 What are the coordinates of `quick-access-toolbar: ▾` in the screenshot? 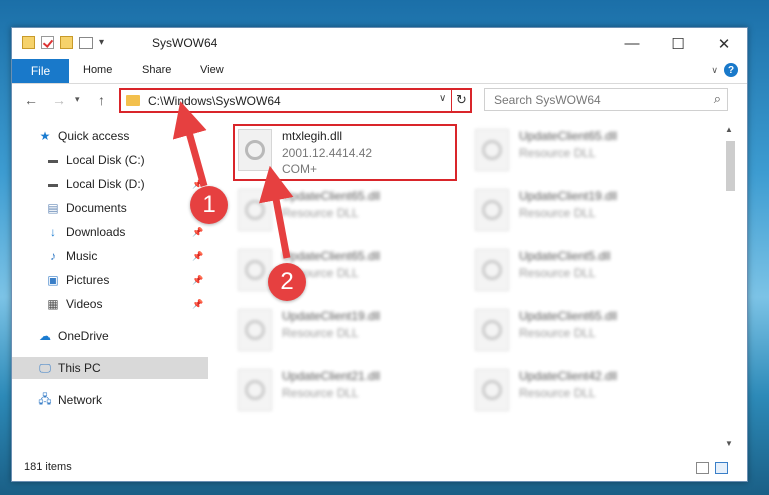 It's located at (63, 42).